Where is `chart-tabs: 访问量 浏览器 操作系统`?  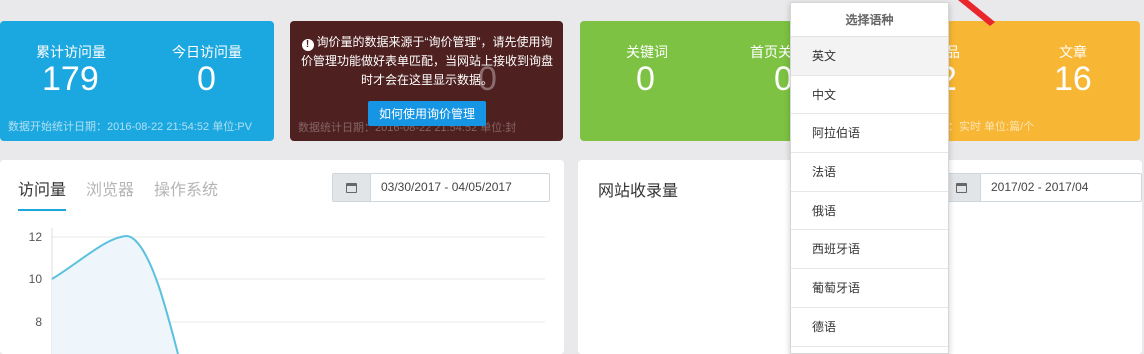 chart-tabs: 访问量 浏览器 操作系统 is located at coordinates (118, 193).